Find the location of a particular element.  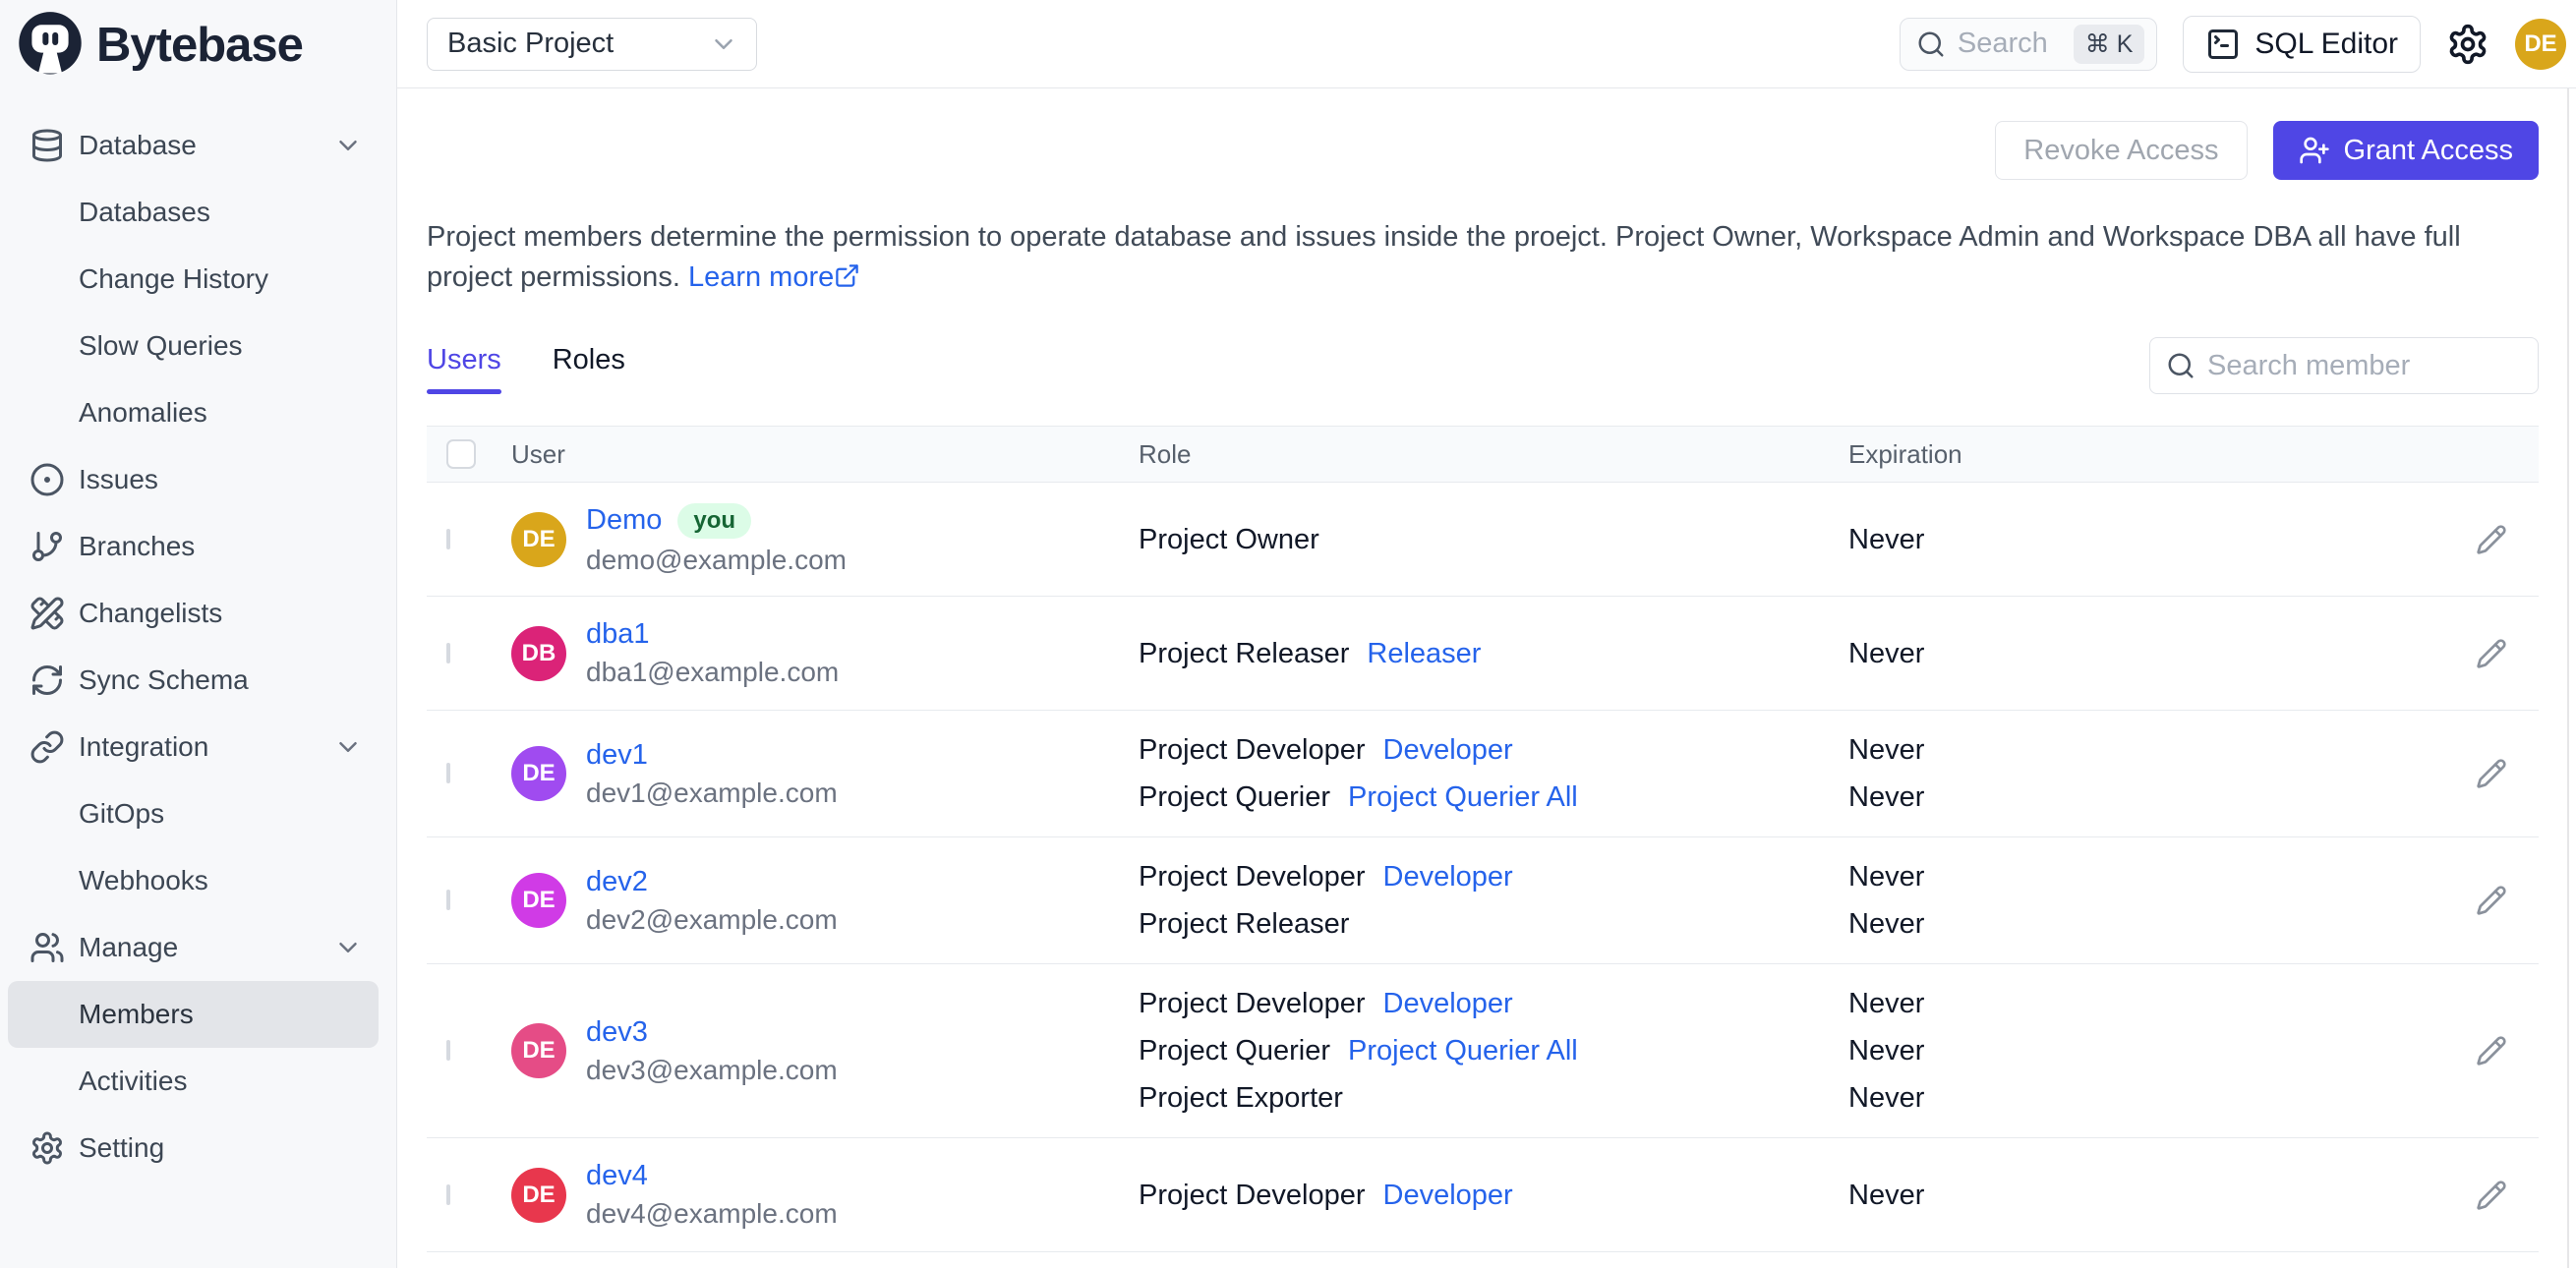

tab-label: Roles is located at coordinates (588, 359).